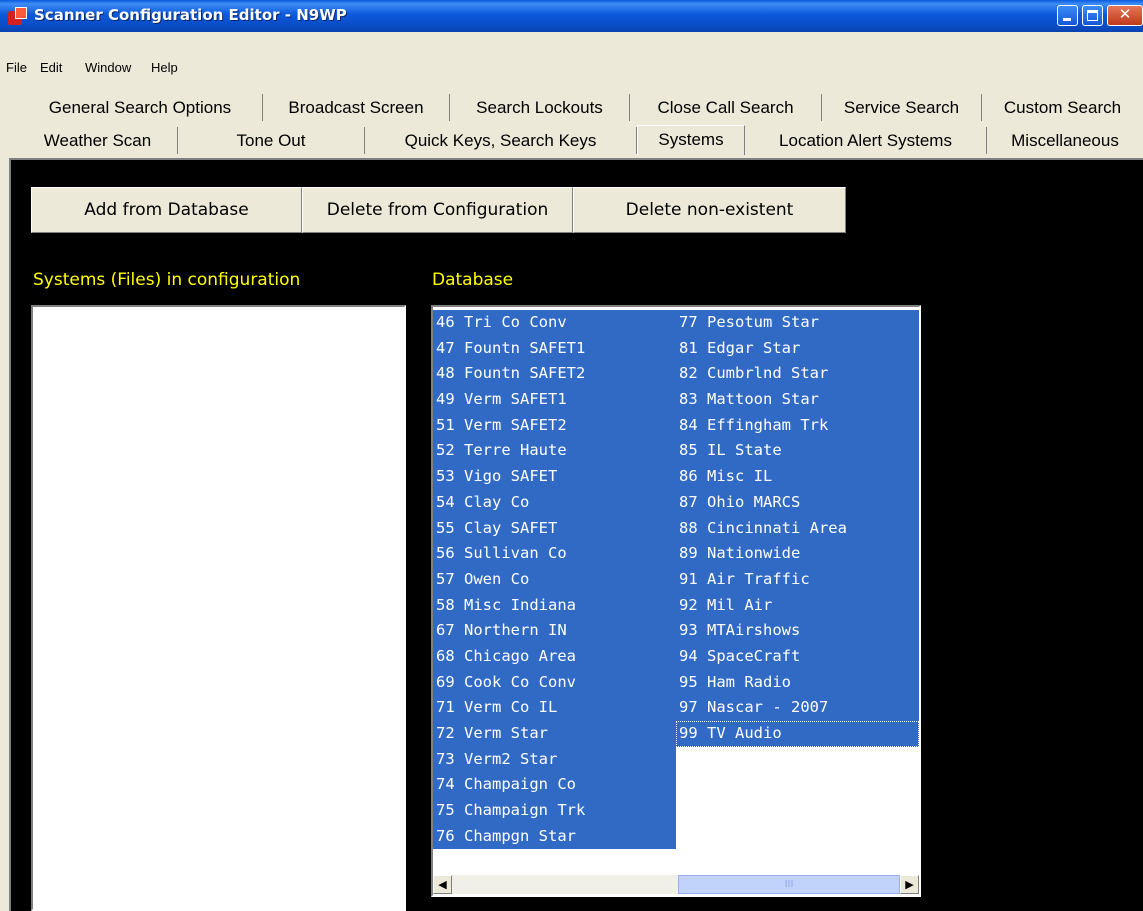 The image size is (1143, 911). What do you see at coordinates (1062, 107) in the screenshot?
I see `tab-custom-search: Custom Search` at bounding box center [1062, 107].